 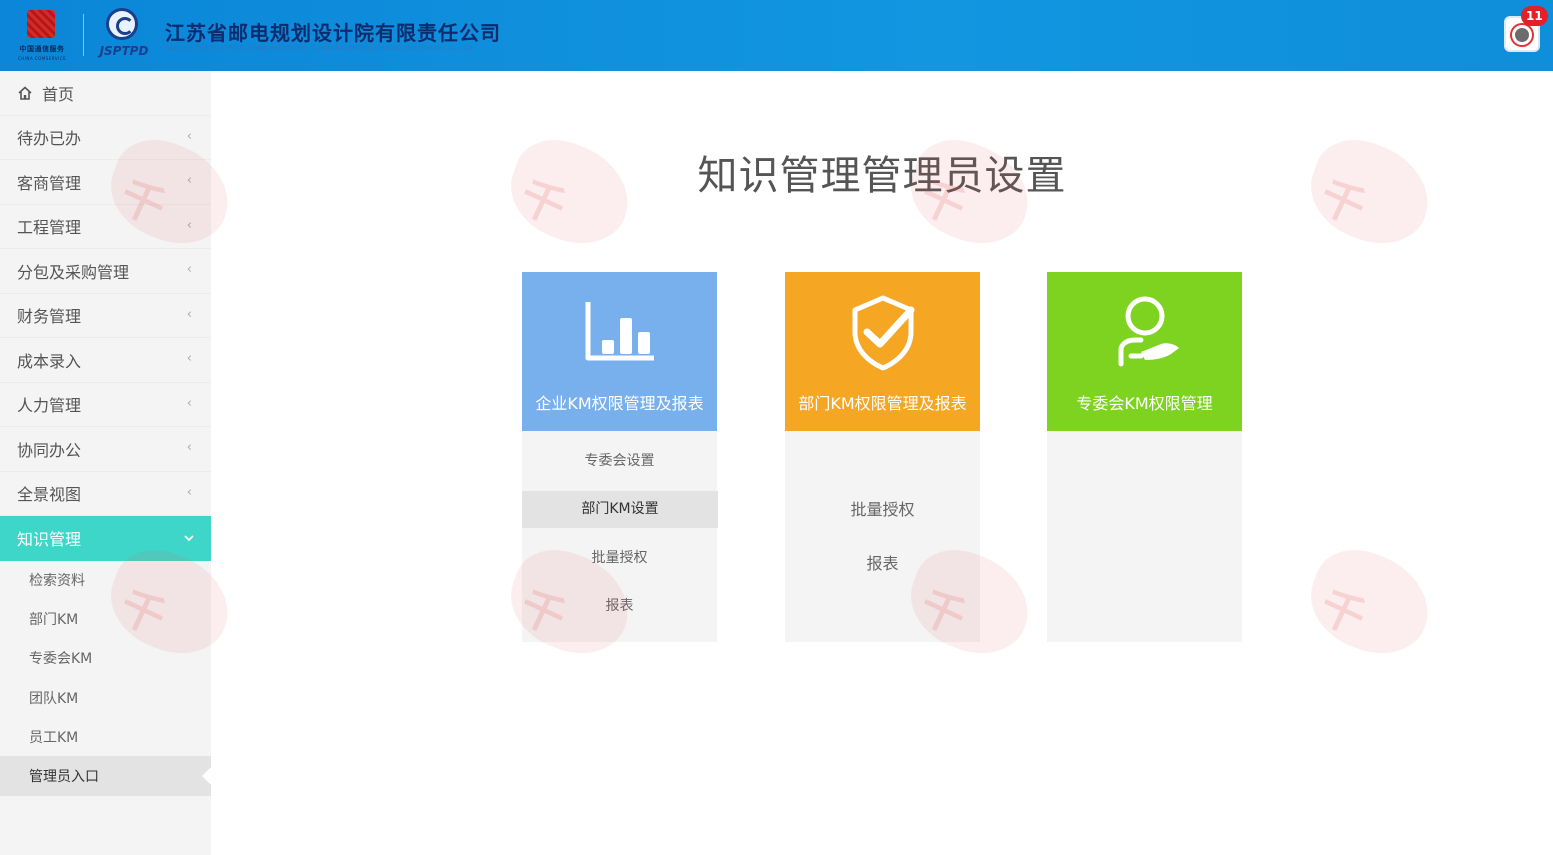 What do you see at coordinates (25, 93) in the screenshot?
I see `home-icon` at bounding box center [25, 93].